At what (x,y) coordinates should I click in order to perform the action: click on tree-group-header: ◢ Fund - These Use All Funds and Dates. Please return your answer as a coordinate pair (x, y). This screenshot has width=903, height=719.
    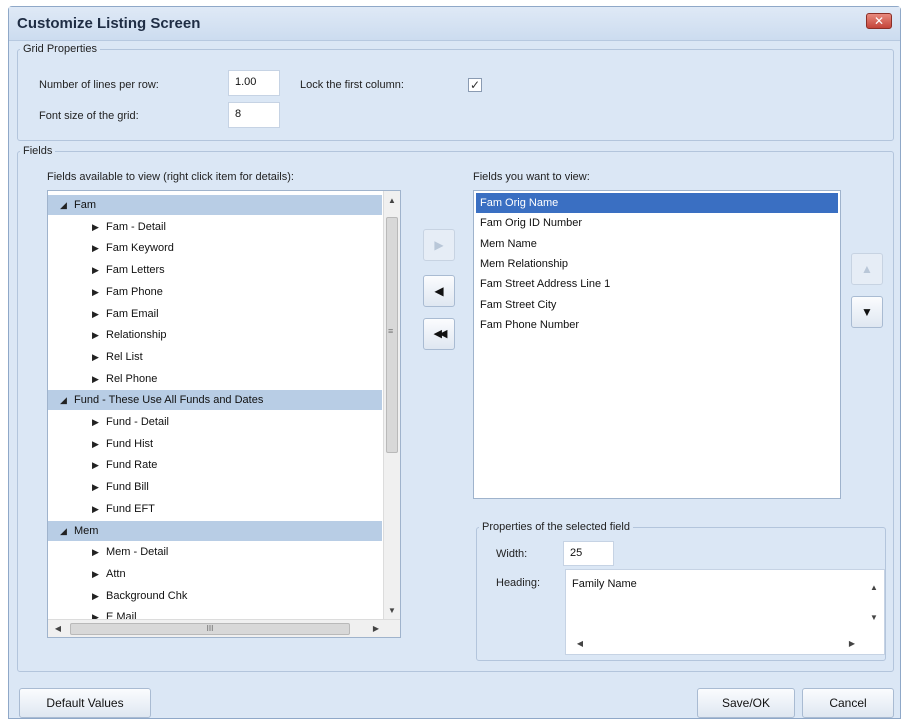
    Looking at the image, I should click on (215, 400).